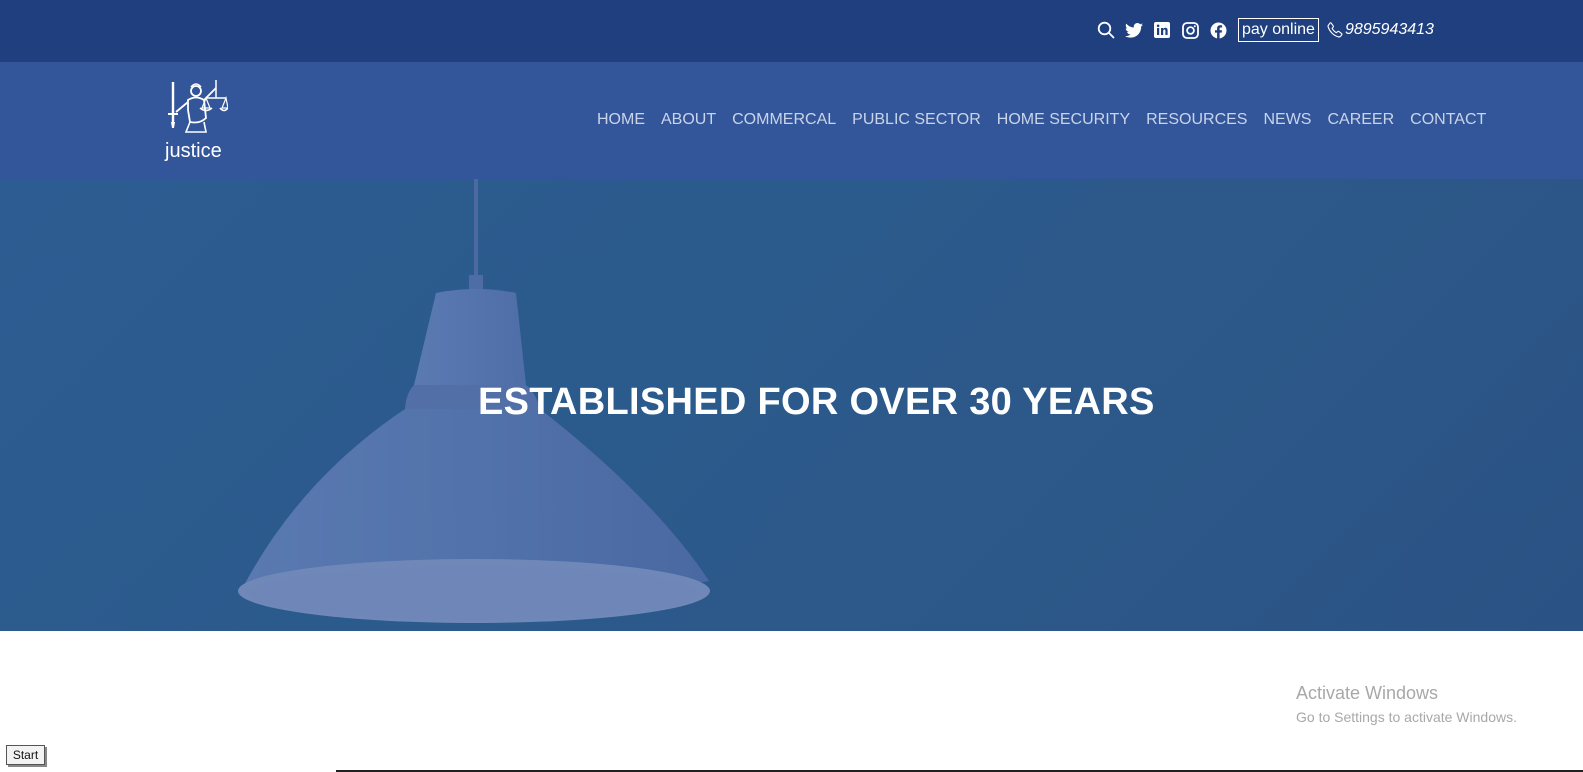 This screenshot has height=772, width=1583. What do you see at coordinates (198, 106) in the screenshot?
I see `lady-justice-icon` at bounding box center [198, 106].